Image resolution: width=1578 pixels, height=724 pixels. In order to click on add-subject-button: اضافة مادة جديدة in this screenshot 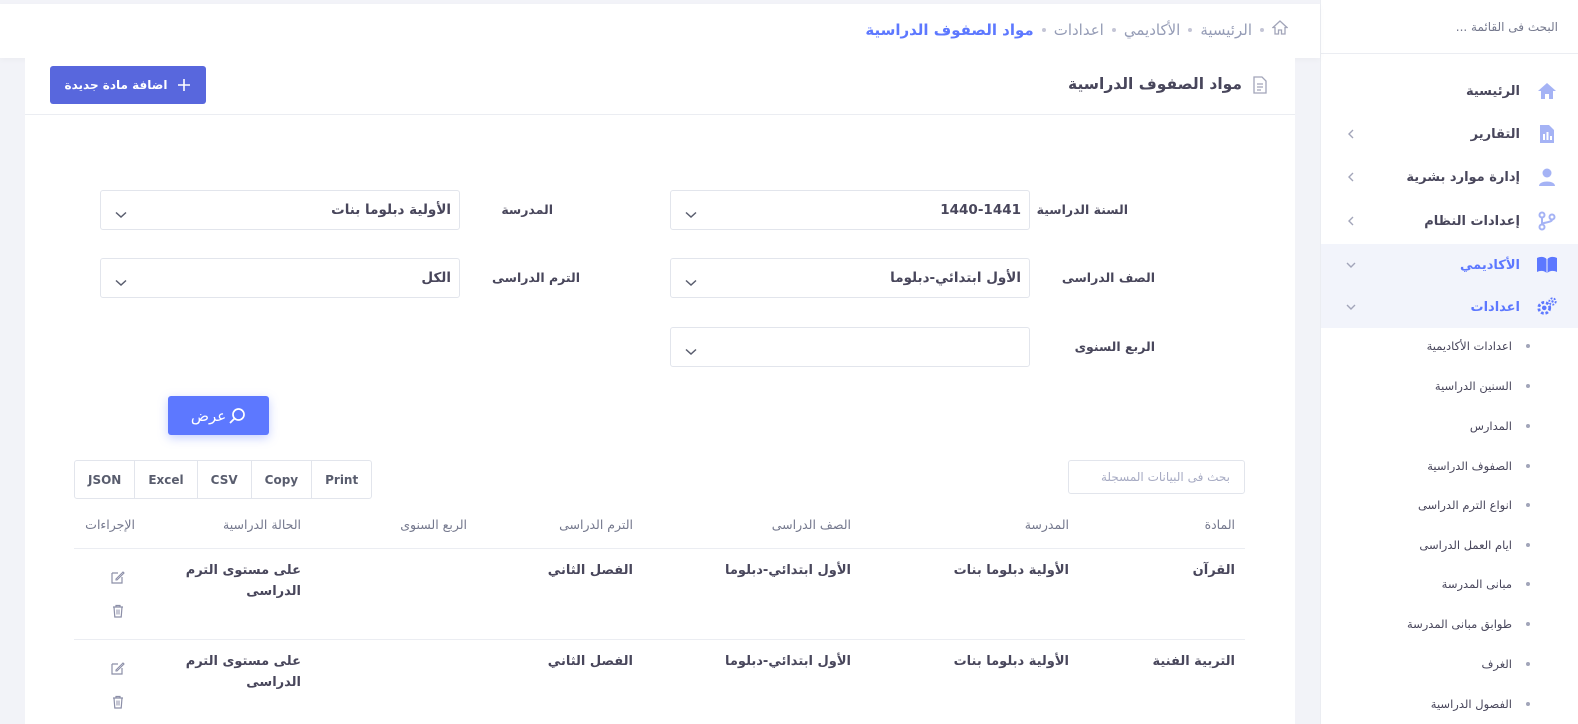, I will do `click(128, 85)`.